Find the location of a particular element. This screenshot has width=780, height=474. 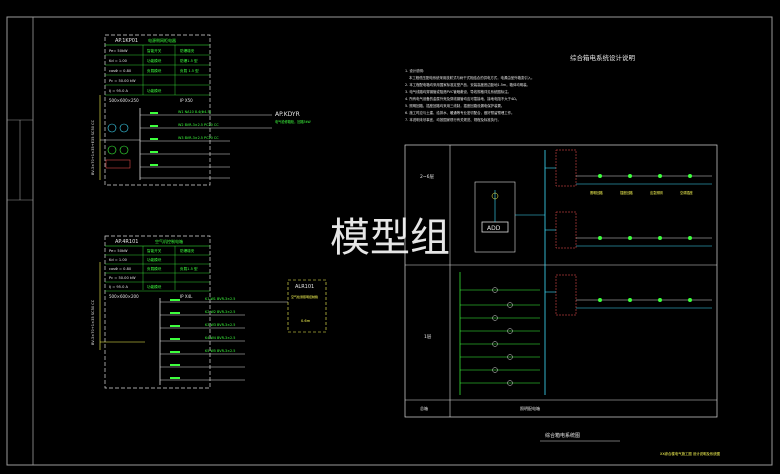

branch-label-1: 照明回路 is located at coordinates (597, 192).